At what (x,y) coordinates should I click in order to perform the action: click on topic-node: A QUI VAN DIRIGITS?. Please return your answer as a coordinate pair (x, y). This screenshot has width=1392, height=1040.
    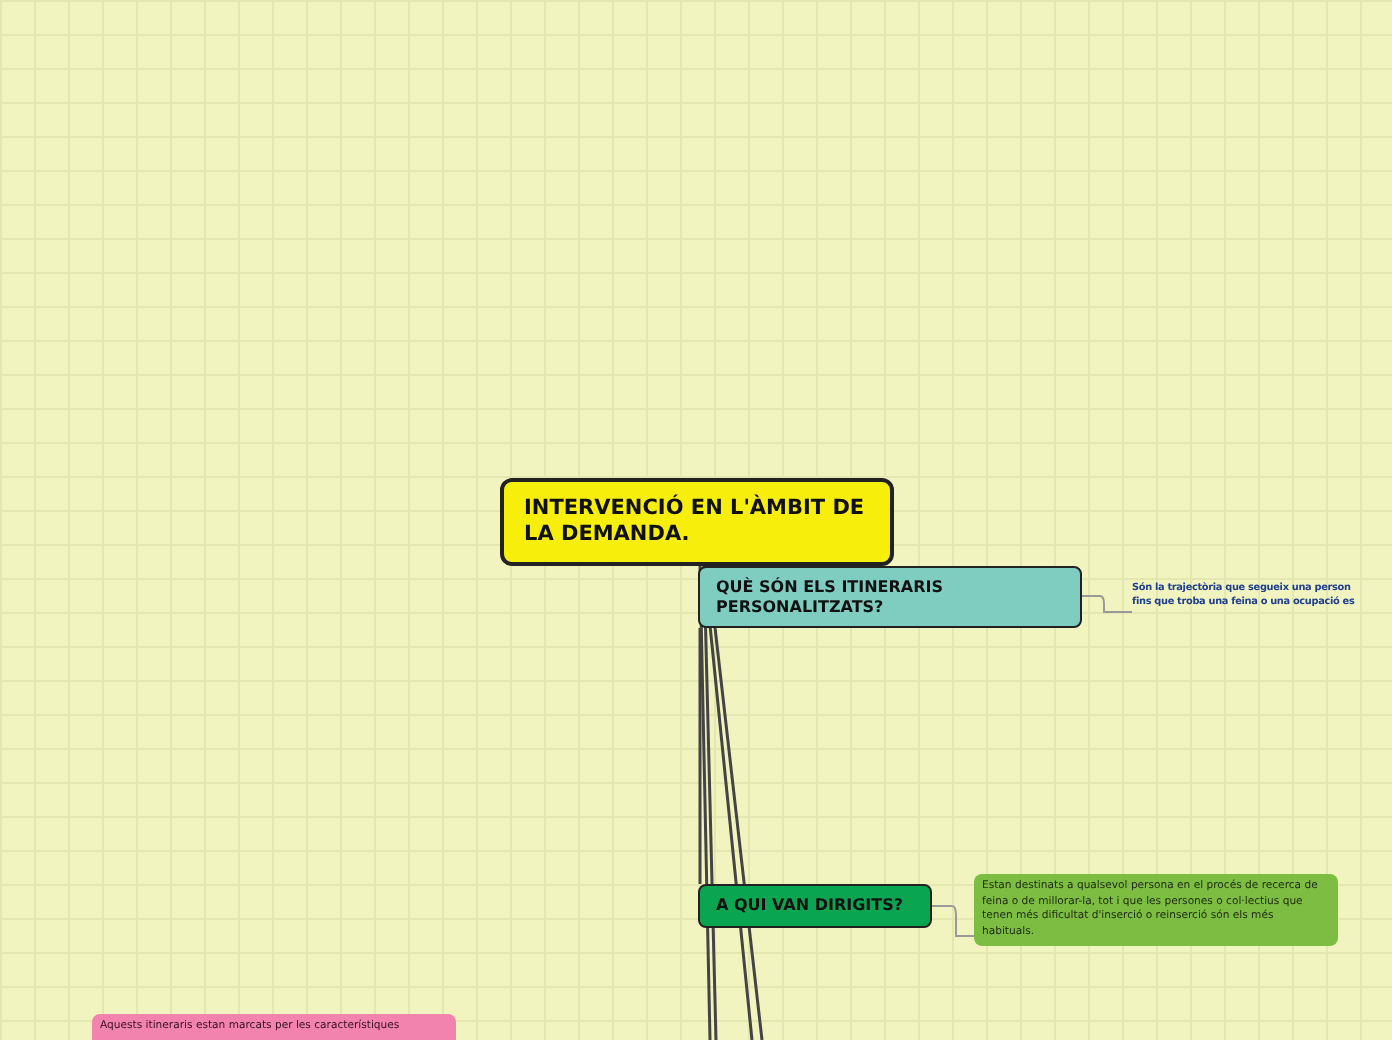
    Looking at the image, I should click on (815, 906).